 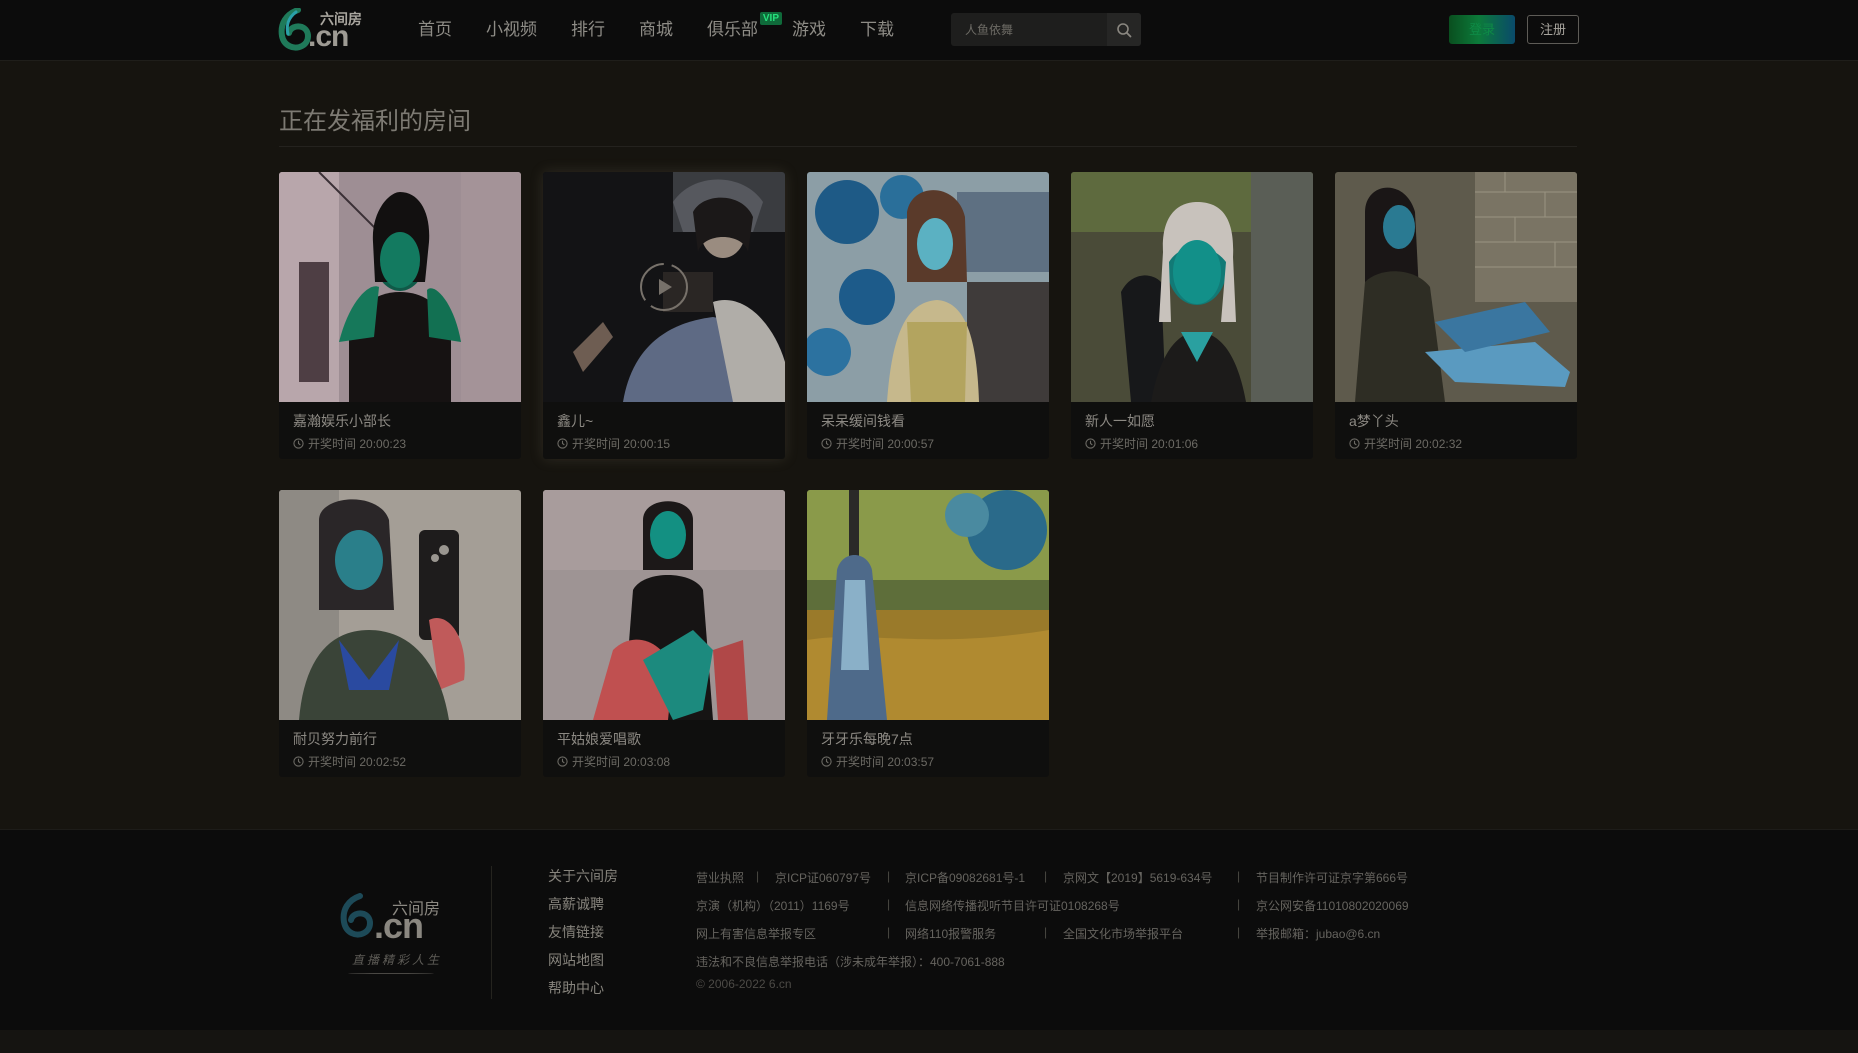 What do you see at coordinates (1332, 905) in the screenshot?
I see `license-item: 京公网安备11010802020069` at bounding box center [1332, 905].